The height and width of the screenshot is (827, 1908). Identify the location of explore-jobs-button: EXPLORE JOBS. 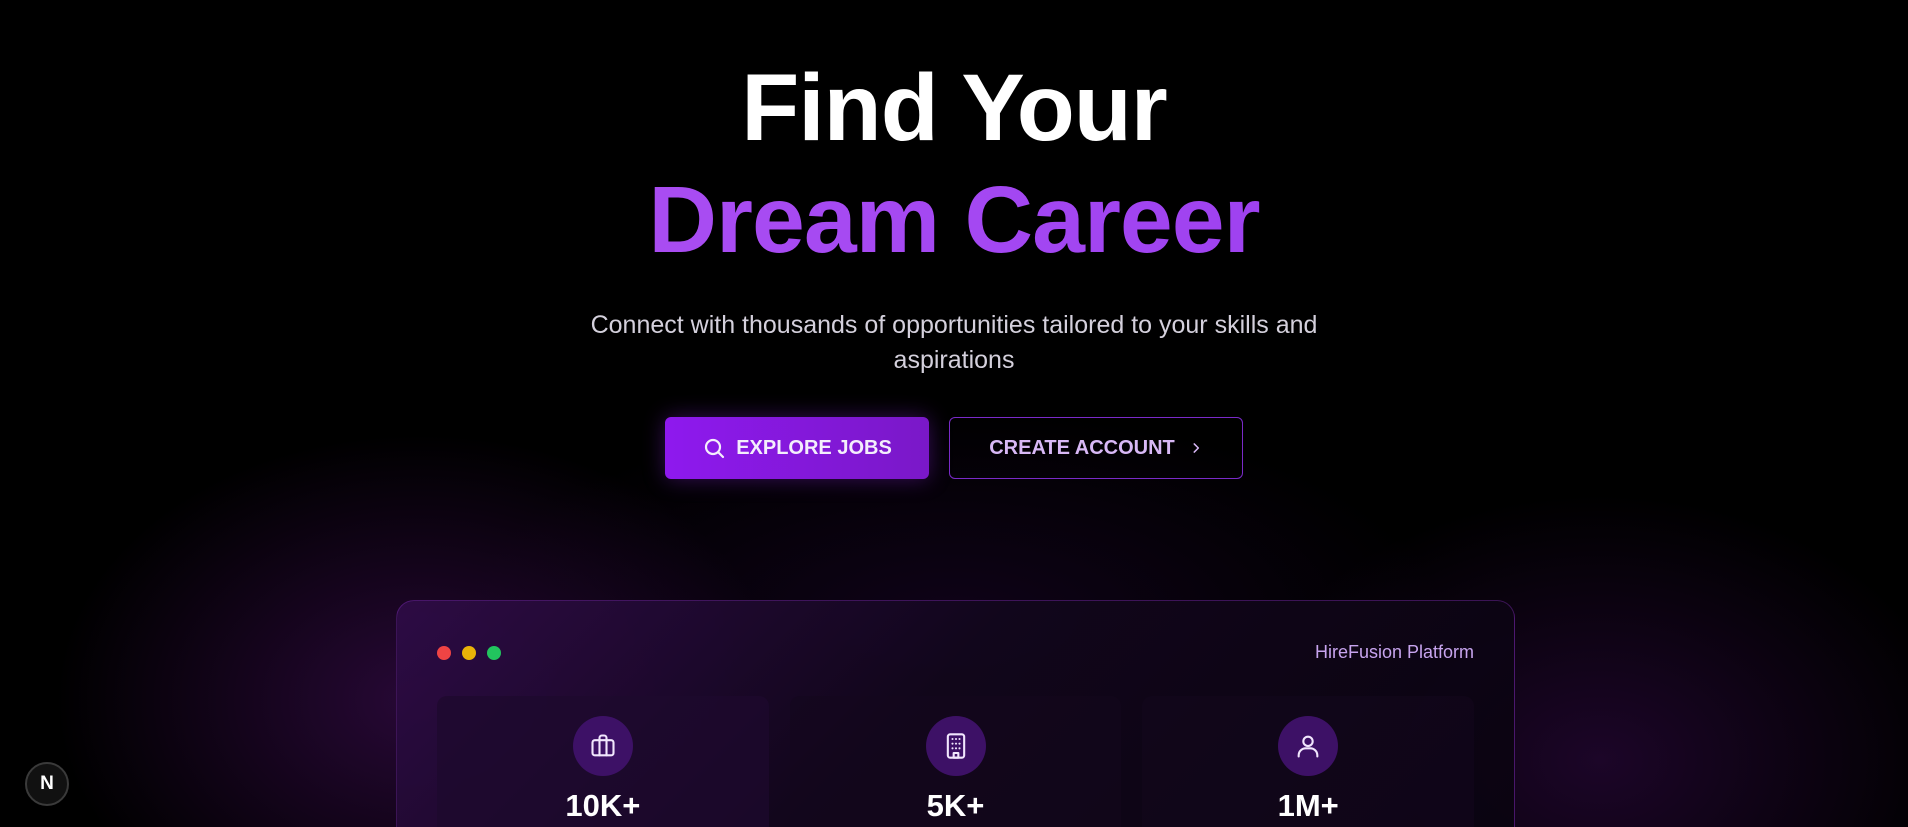
(797, 448).